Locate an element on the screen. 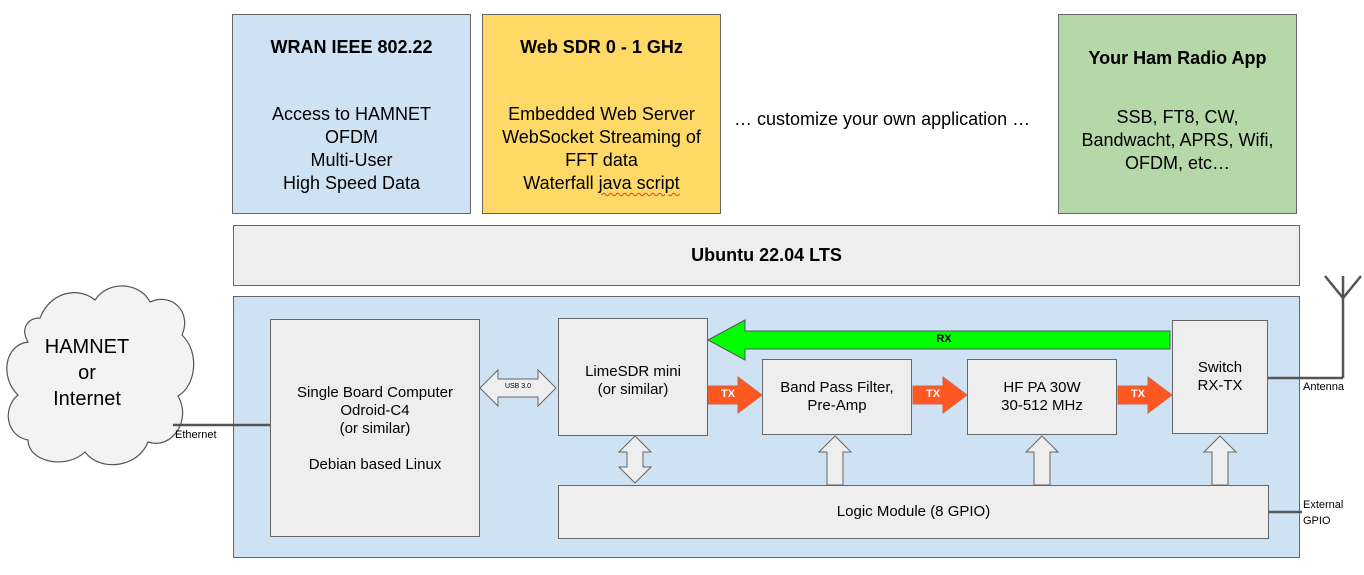  rx-label: RX is located at coordinates (944, 339).